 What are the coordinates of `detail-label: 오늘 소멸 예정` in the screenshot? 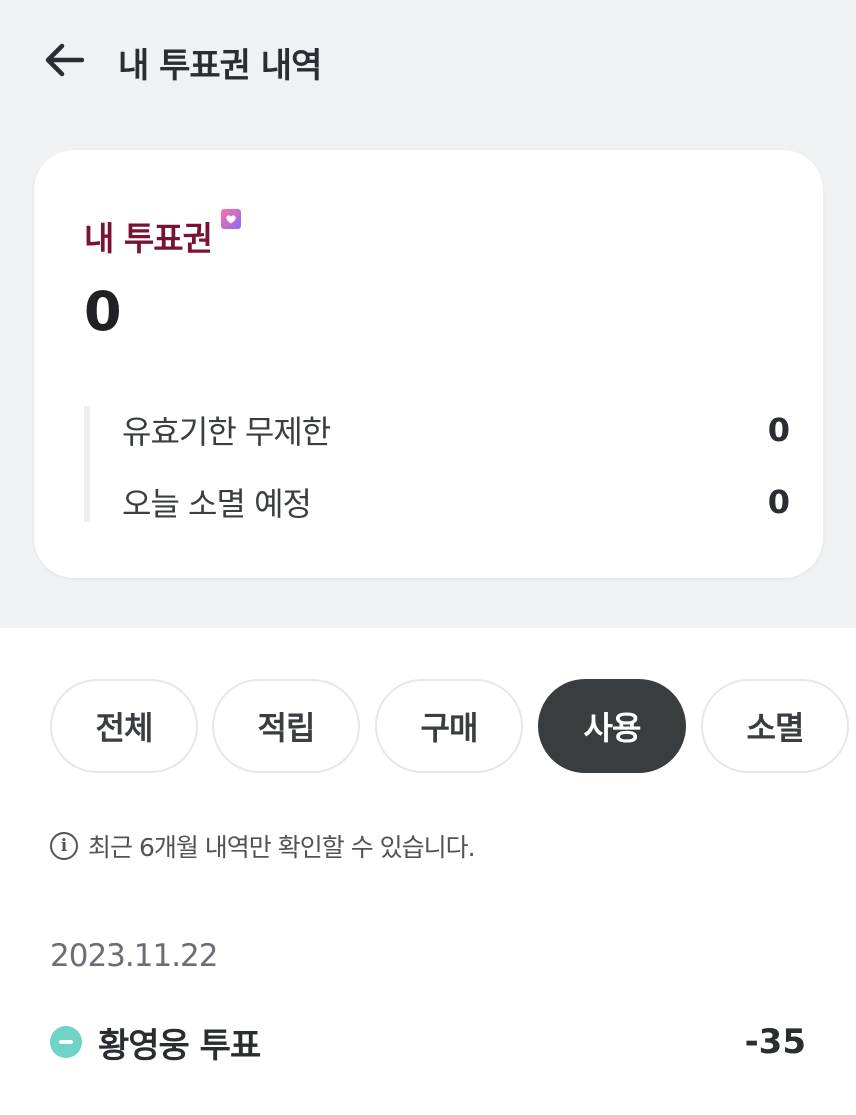 It's located at (217, 504).